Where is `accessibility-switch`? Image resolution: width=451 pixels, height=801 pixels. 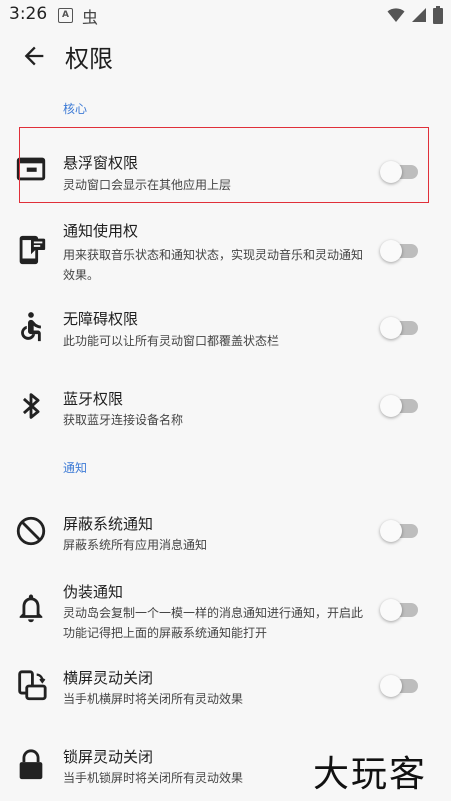
accessibility-switch is located at coordinates (400, 328).